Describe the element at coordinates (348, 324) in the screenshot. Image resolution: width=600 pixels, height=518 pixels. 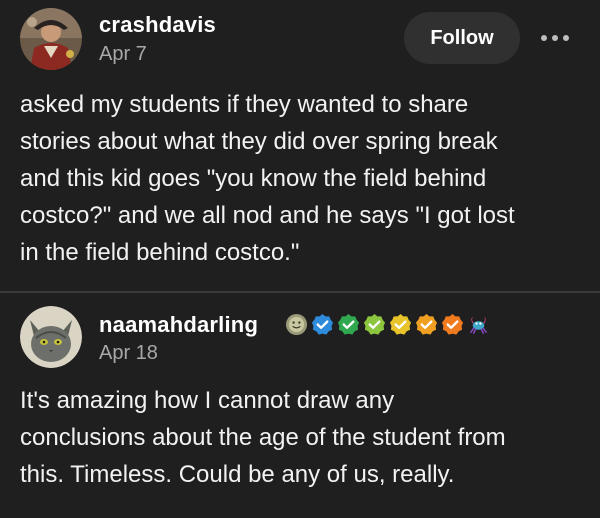
I see `green-check-badge-icon` at that location.